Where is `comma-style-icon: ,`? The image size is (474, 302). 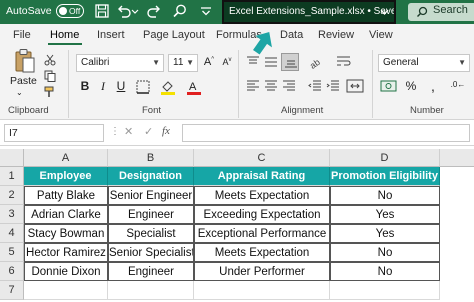 comma-style-icon: , is located at coordinates (433, 86).